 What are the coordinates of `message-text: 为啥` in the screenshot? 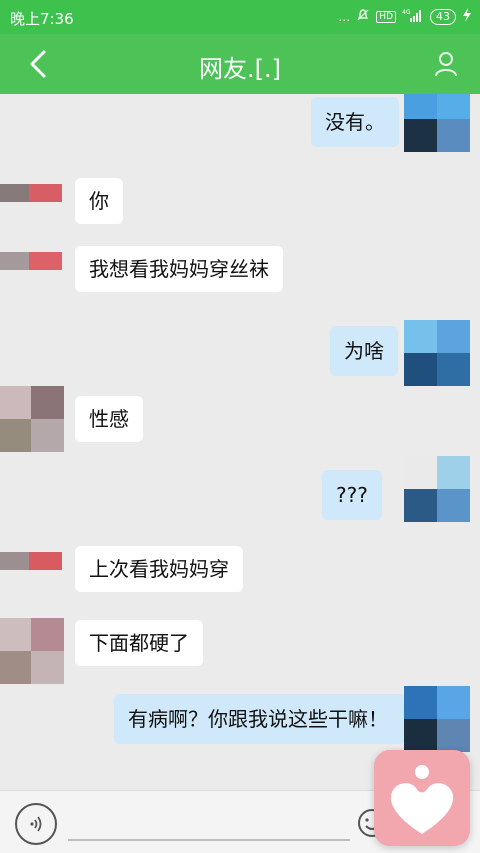 It's located at (364, 351).